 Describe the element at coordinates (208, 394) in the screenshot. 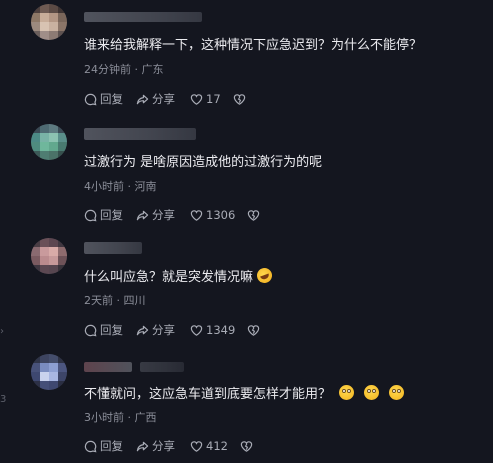

I see `comment-text-content: 不懂就问，这应急车道到底要怎样才能用？` at that location.